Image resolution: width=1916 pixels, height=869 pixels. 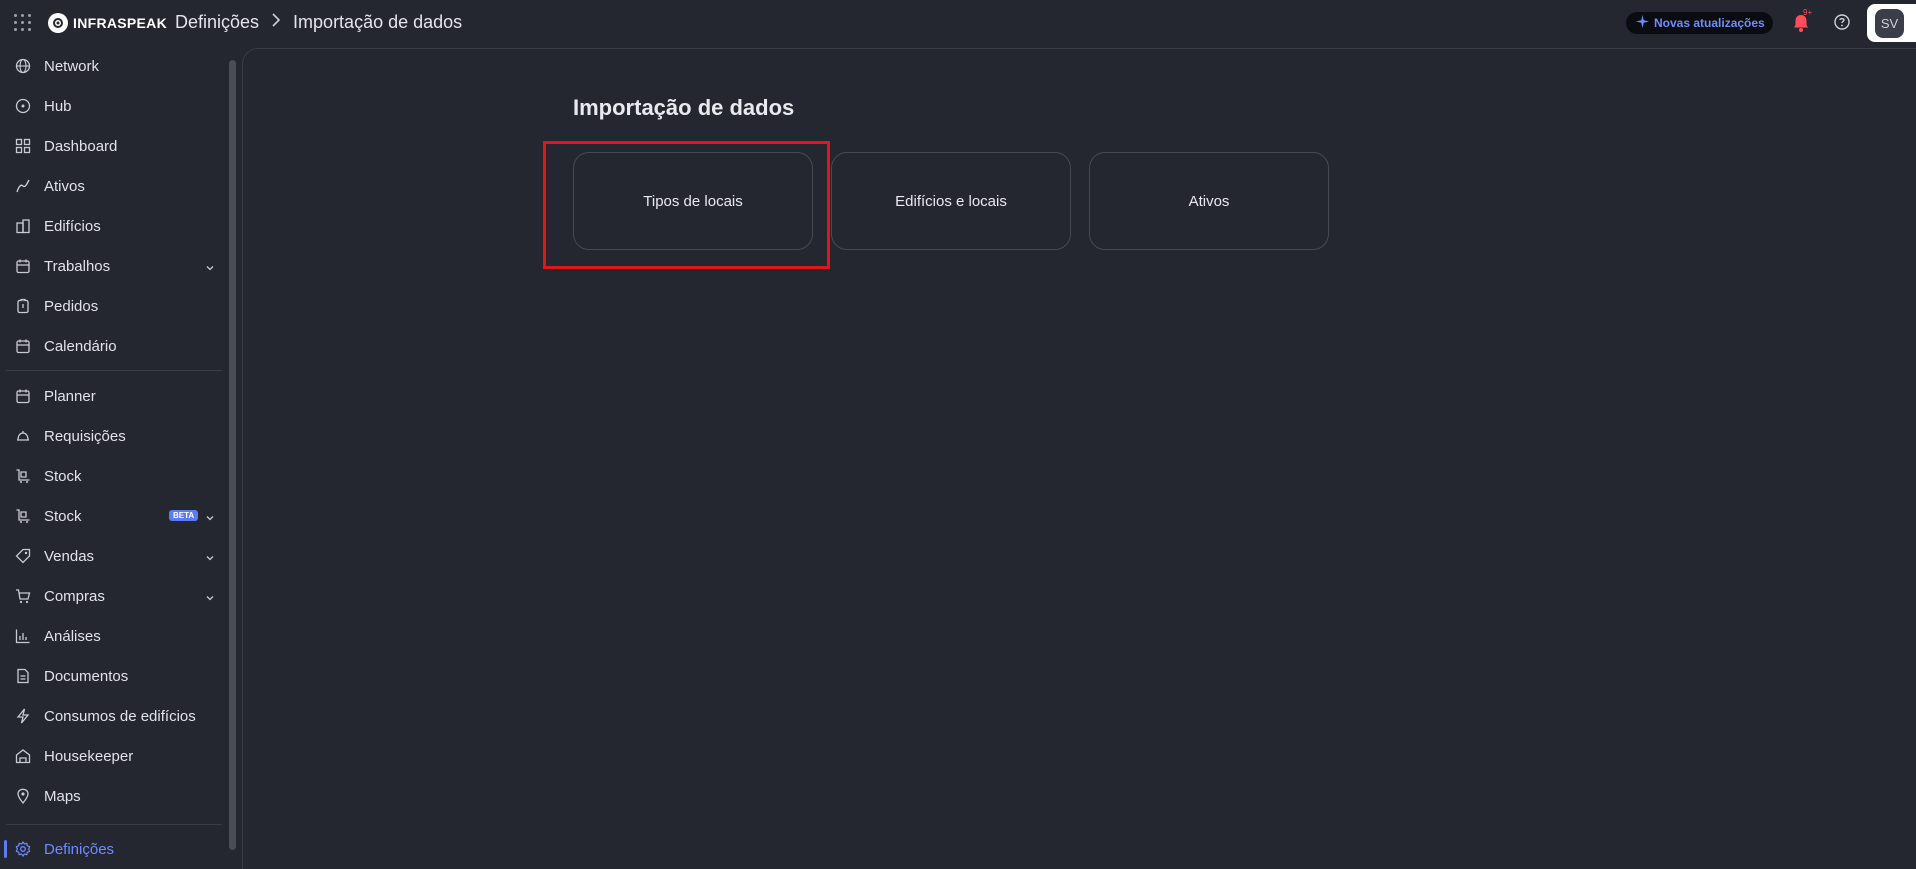 I want to click on sidebar-item-label: Requisições, so click(x=85, y=436).